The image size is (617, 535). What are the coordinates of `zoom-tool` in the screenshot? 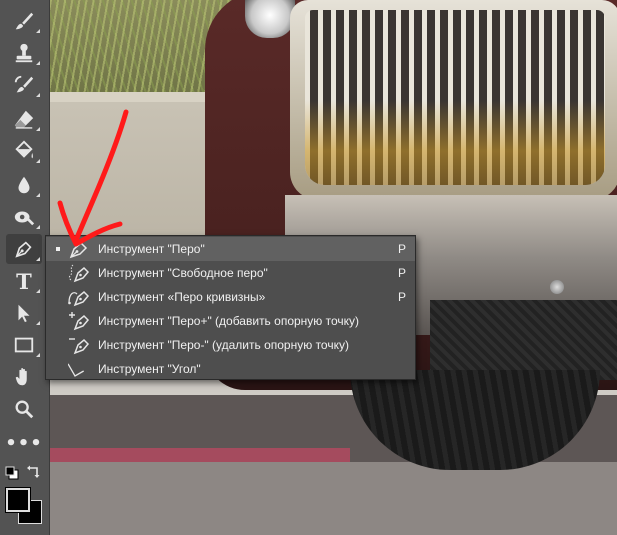 It's located at (24, 409).